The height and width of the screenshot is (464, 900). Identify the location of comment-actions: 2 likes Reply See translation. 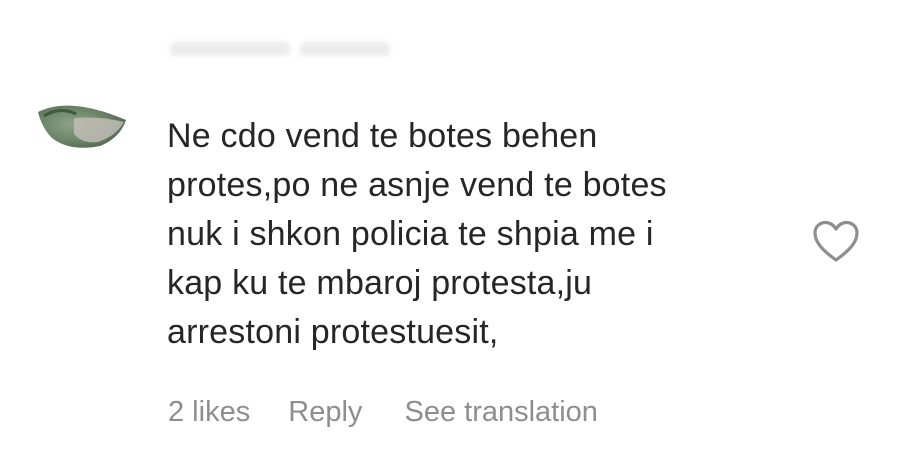
(400, 412).